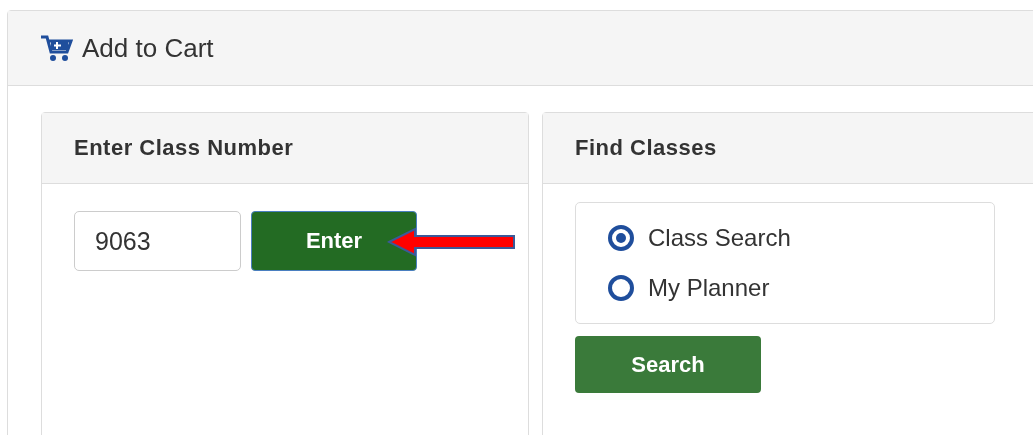 This screenshot has width=1033, height=435. Describe the element at coordinates (668, 364) in the screenshot. I see `search-button: Search` at that location.